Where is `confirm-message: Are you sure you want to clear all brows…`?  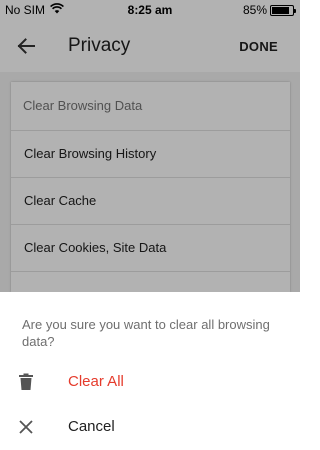 confirm-message: Are you sure you want to clear all brows… is located at coordinates (146, 333).